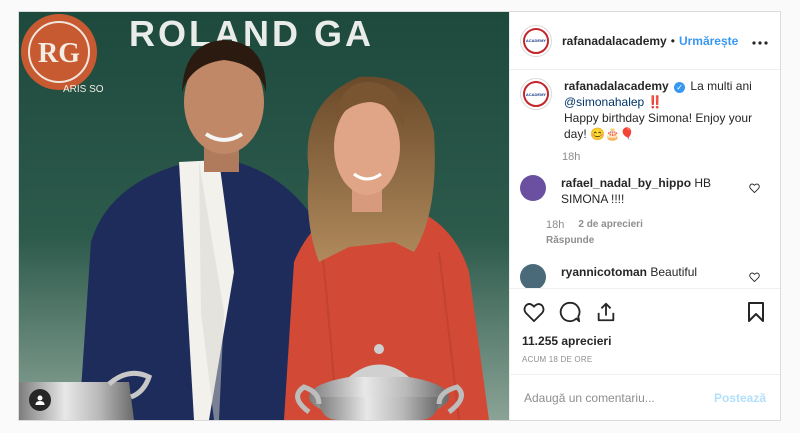  I want to click on avatar-label: ACADEMY, so click(536, 40).